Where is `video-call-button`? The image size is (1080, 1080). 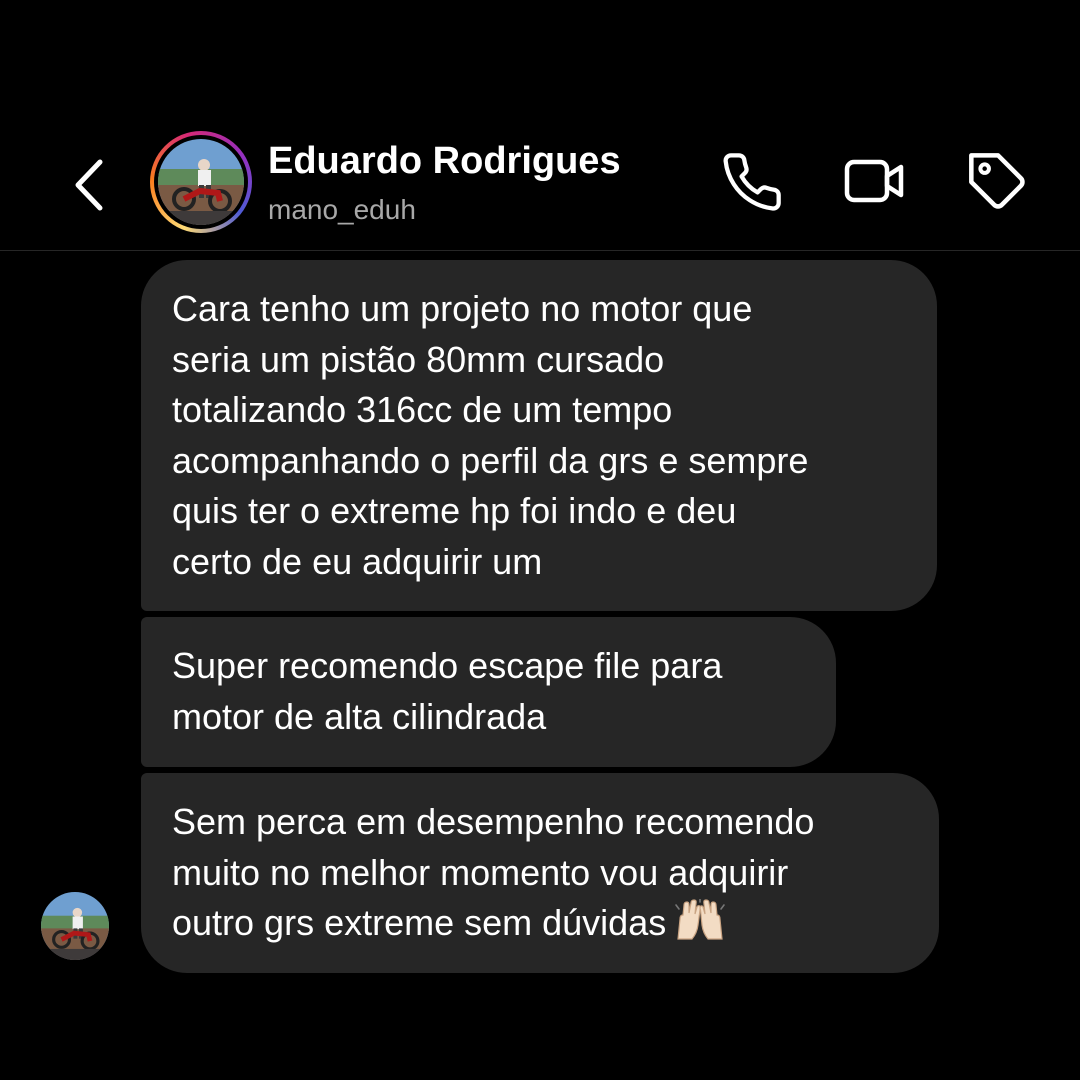
video-call-button is located at coordinates (874, 182).